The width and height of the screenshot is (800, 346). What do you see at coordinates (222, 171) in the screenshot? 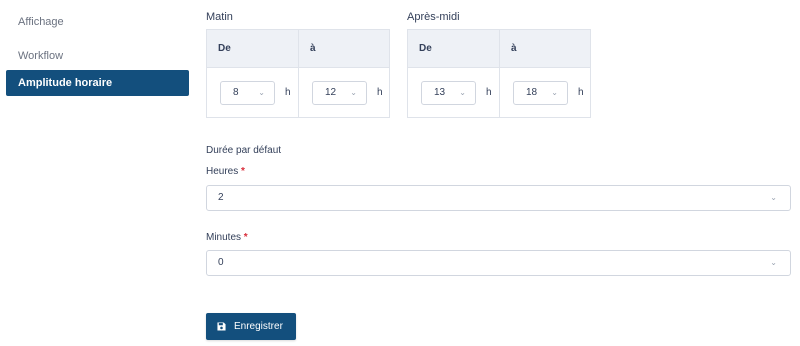
I see `hours-label-text: Heures` at bounding box center [222, 171].